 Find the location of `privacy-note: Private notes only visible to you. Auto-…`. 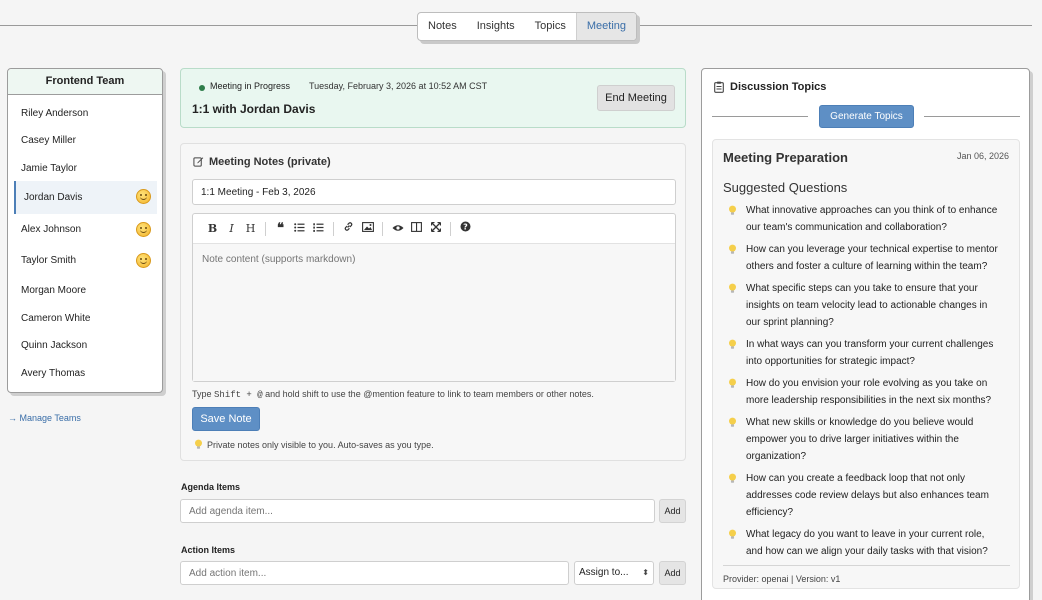

privacy-note: Private notes only visible to you. Auto-… is located at coordinates (314, 444).